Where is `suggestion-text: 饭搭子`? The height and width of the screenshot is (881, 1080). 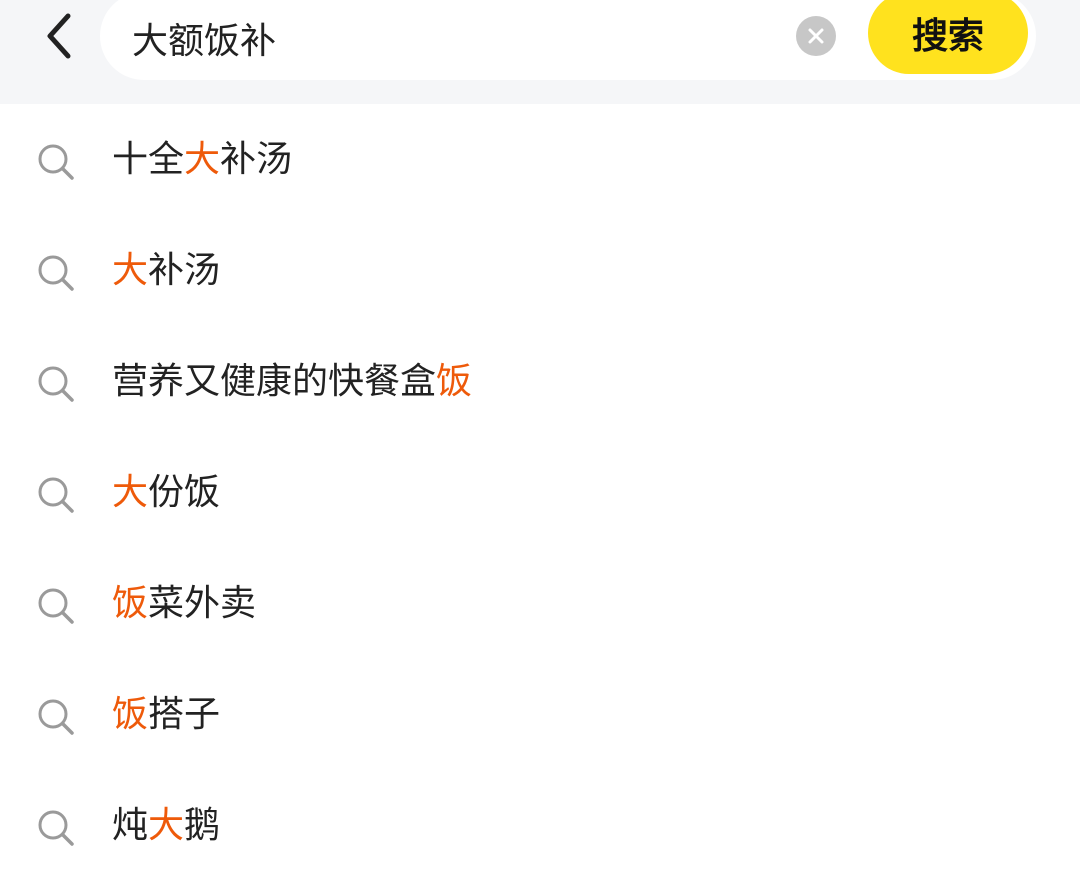
suggestion-text: 饭搭子 is located at coordinates (166, 715).